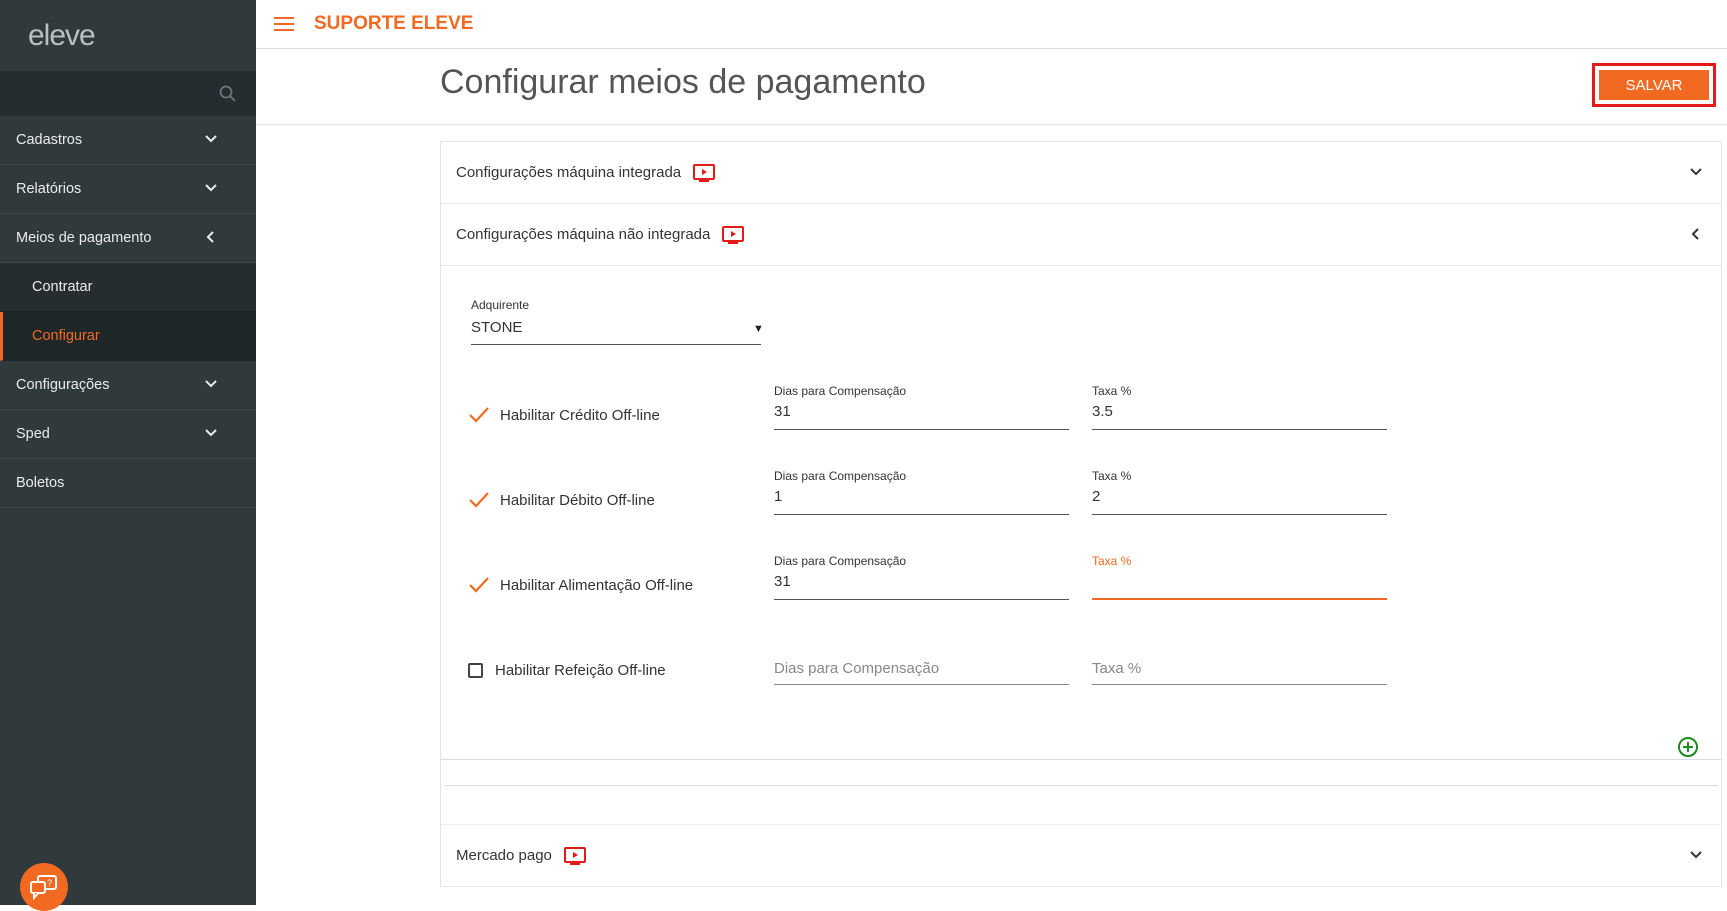  I want to click on sidebar-item-meios-de-pagamento: Meios de pagamento, so click(128, 238).